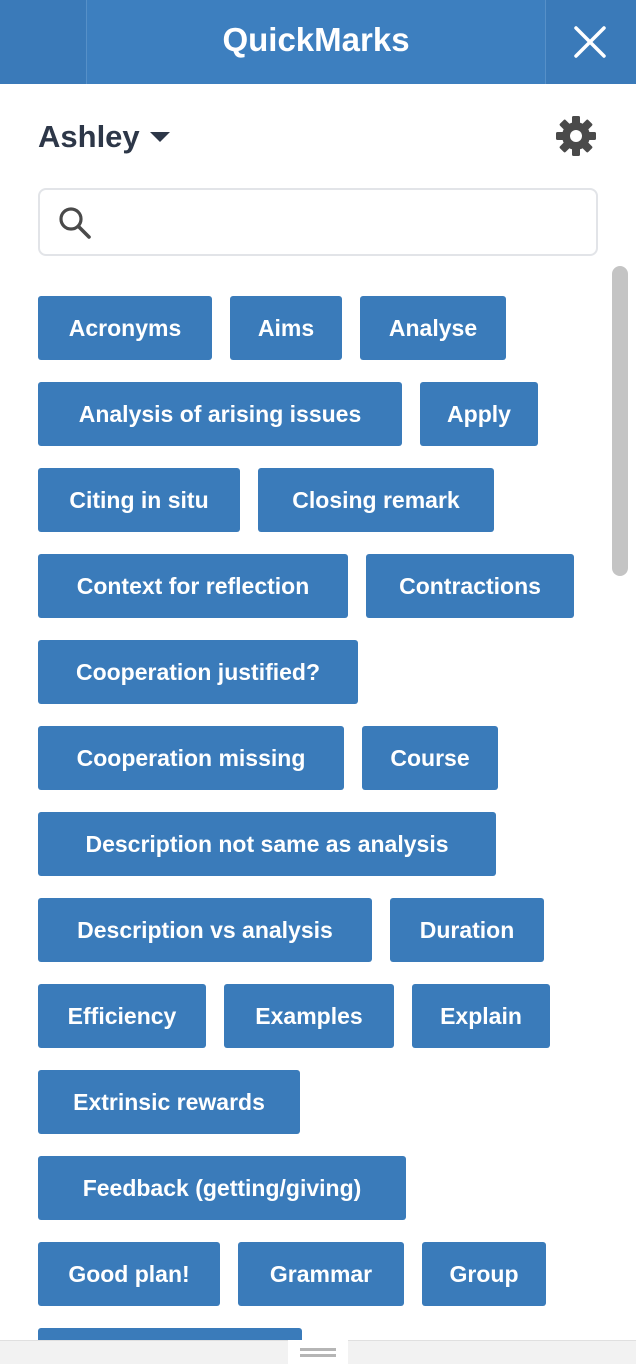  What do you see at coordinates (467, 930) in the screenshot?
I see `quickmark-tag: Duration` at bounding box center [467, 930].